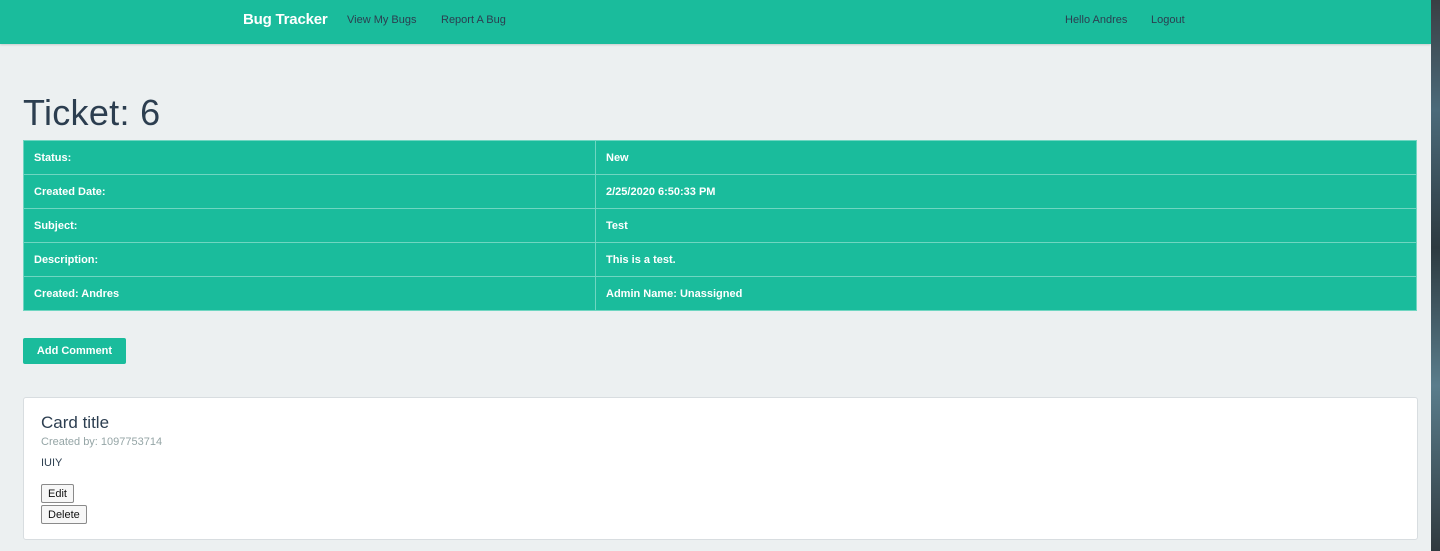 This screenshot has height=551, width=1440. Describe the element at coordinates (1168, 20) in the screenshot. I see `logout-link: Logout` at that location.